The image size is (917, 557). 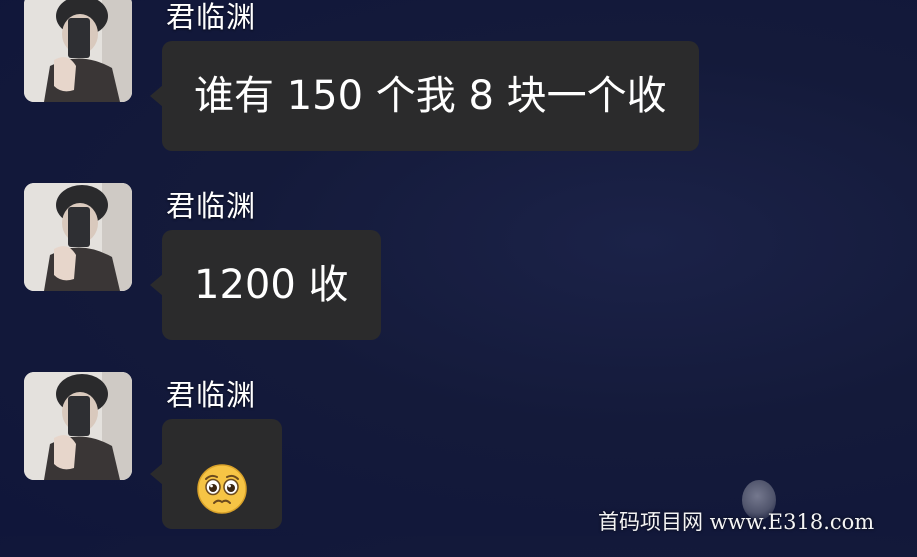 What do you see at coordinates (265, 285) in the screenshot?
I see `message-bubble: 1200 收` at bounding box center [265, 285].